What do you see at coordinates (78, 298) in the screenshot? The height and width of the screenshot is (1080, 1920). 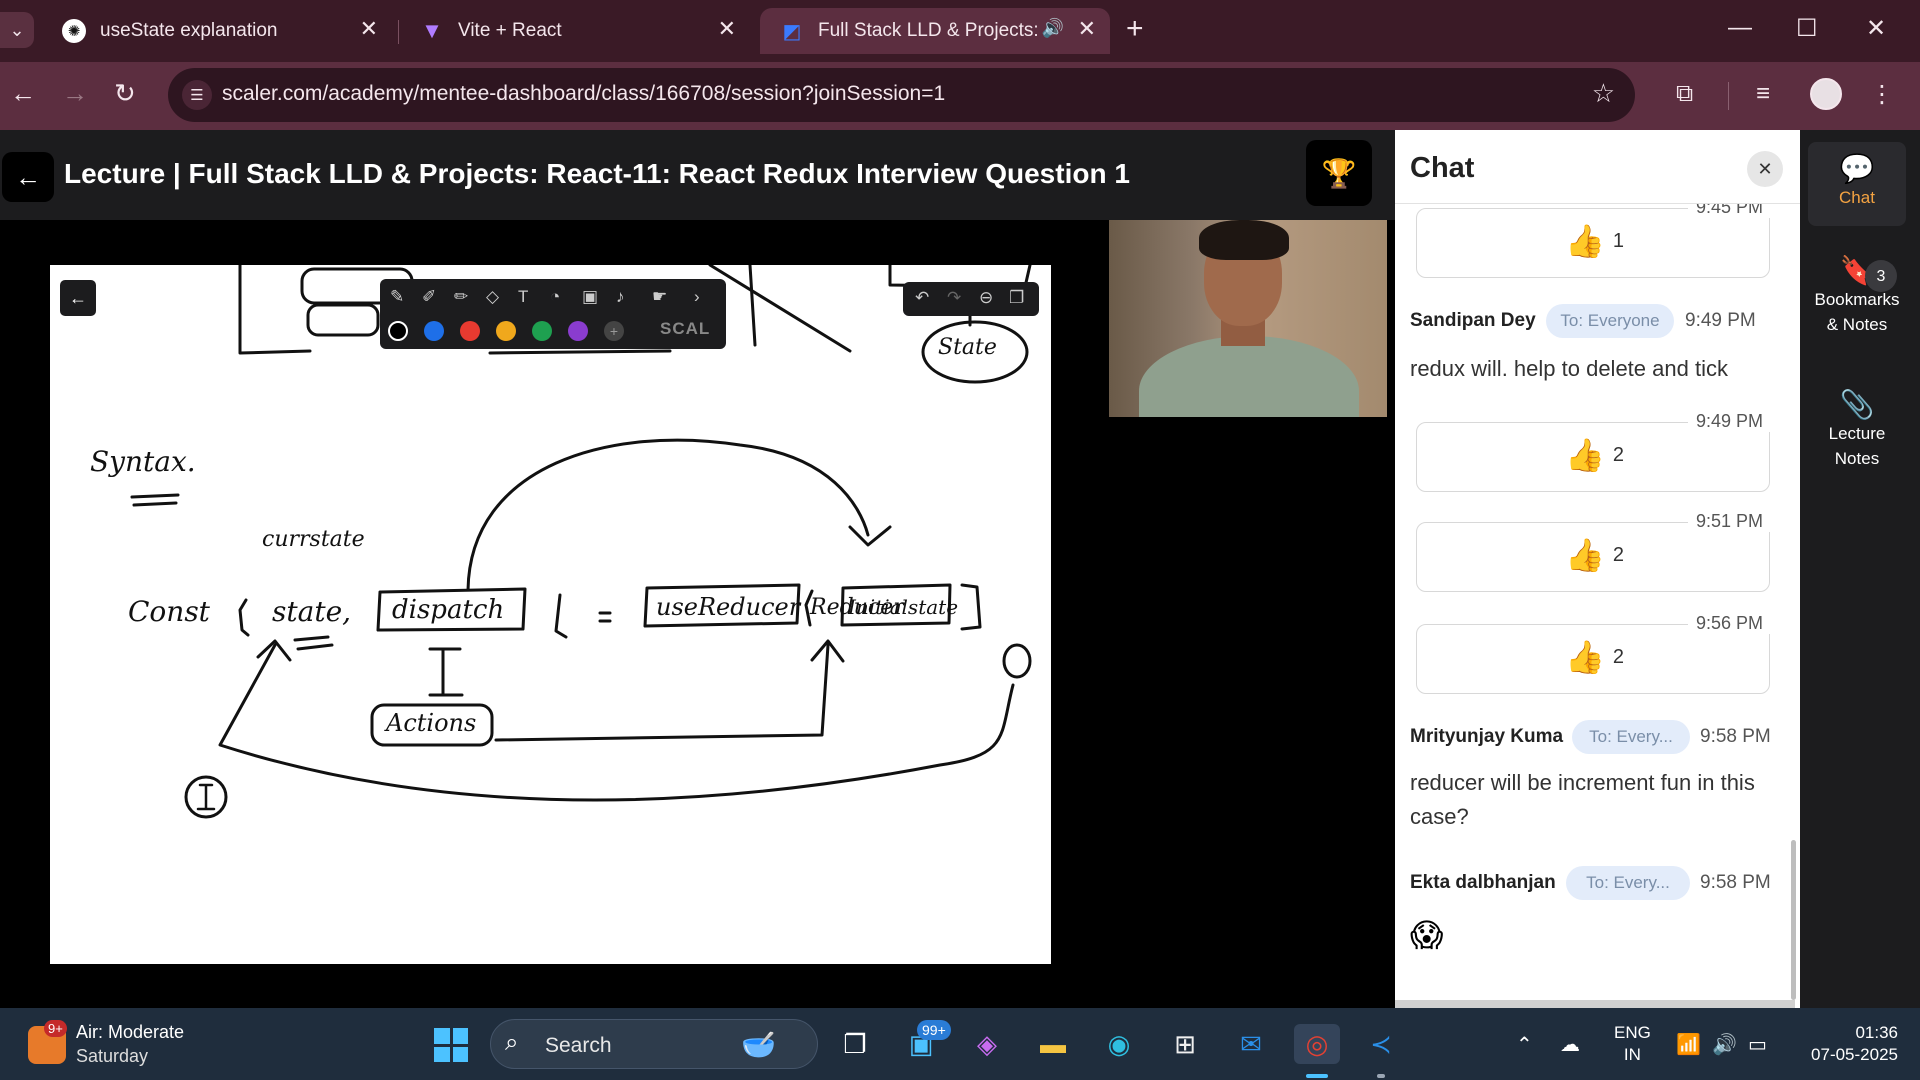 I see `whiteboard-back-button: ←` at bounding box center [78, 298].